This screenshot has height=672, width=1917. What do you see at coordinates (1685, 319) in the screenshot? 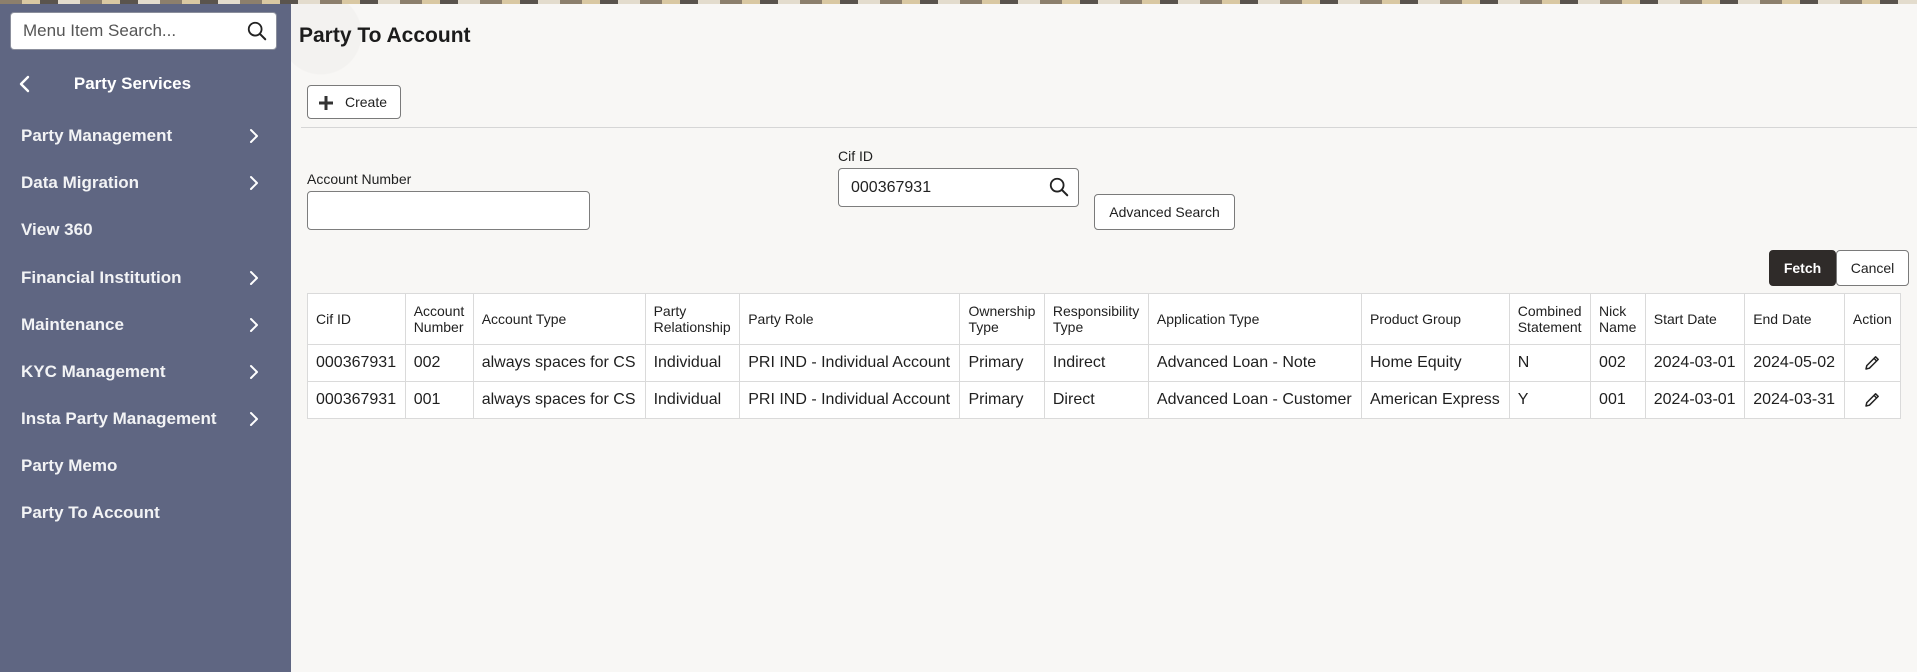
I see `column-header-text: Start Date` at bounding box center [1685, 319].